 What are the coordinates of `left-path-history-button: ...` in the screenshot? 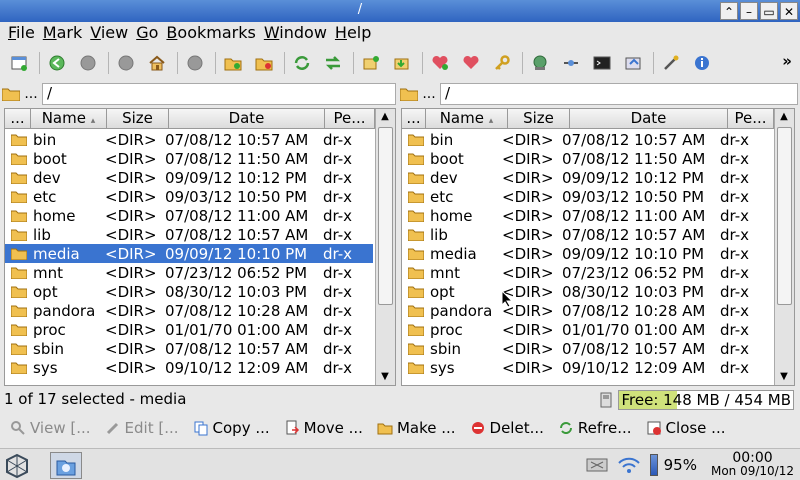 It's located at (31, 94).